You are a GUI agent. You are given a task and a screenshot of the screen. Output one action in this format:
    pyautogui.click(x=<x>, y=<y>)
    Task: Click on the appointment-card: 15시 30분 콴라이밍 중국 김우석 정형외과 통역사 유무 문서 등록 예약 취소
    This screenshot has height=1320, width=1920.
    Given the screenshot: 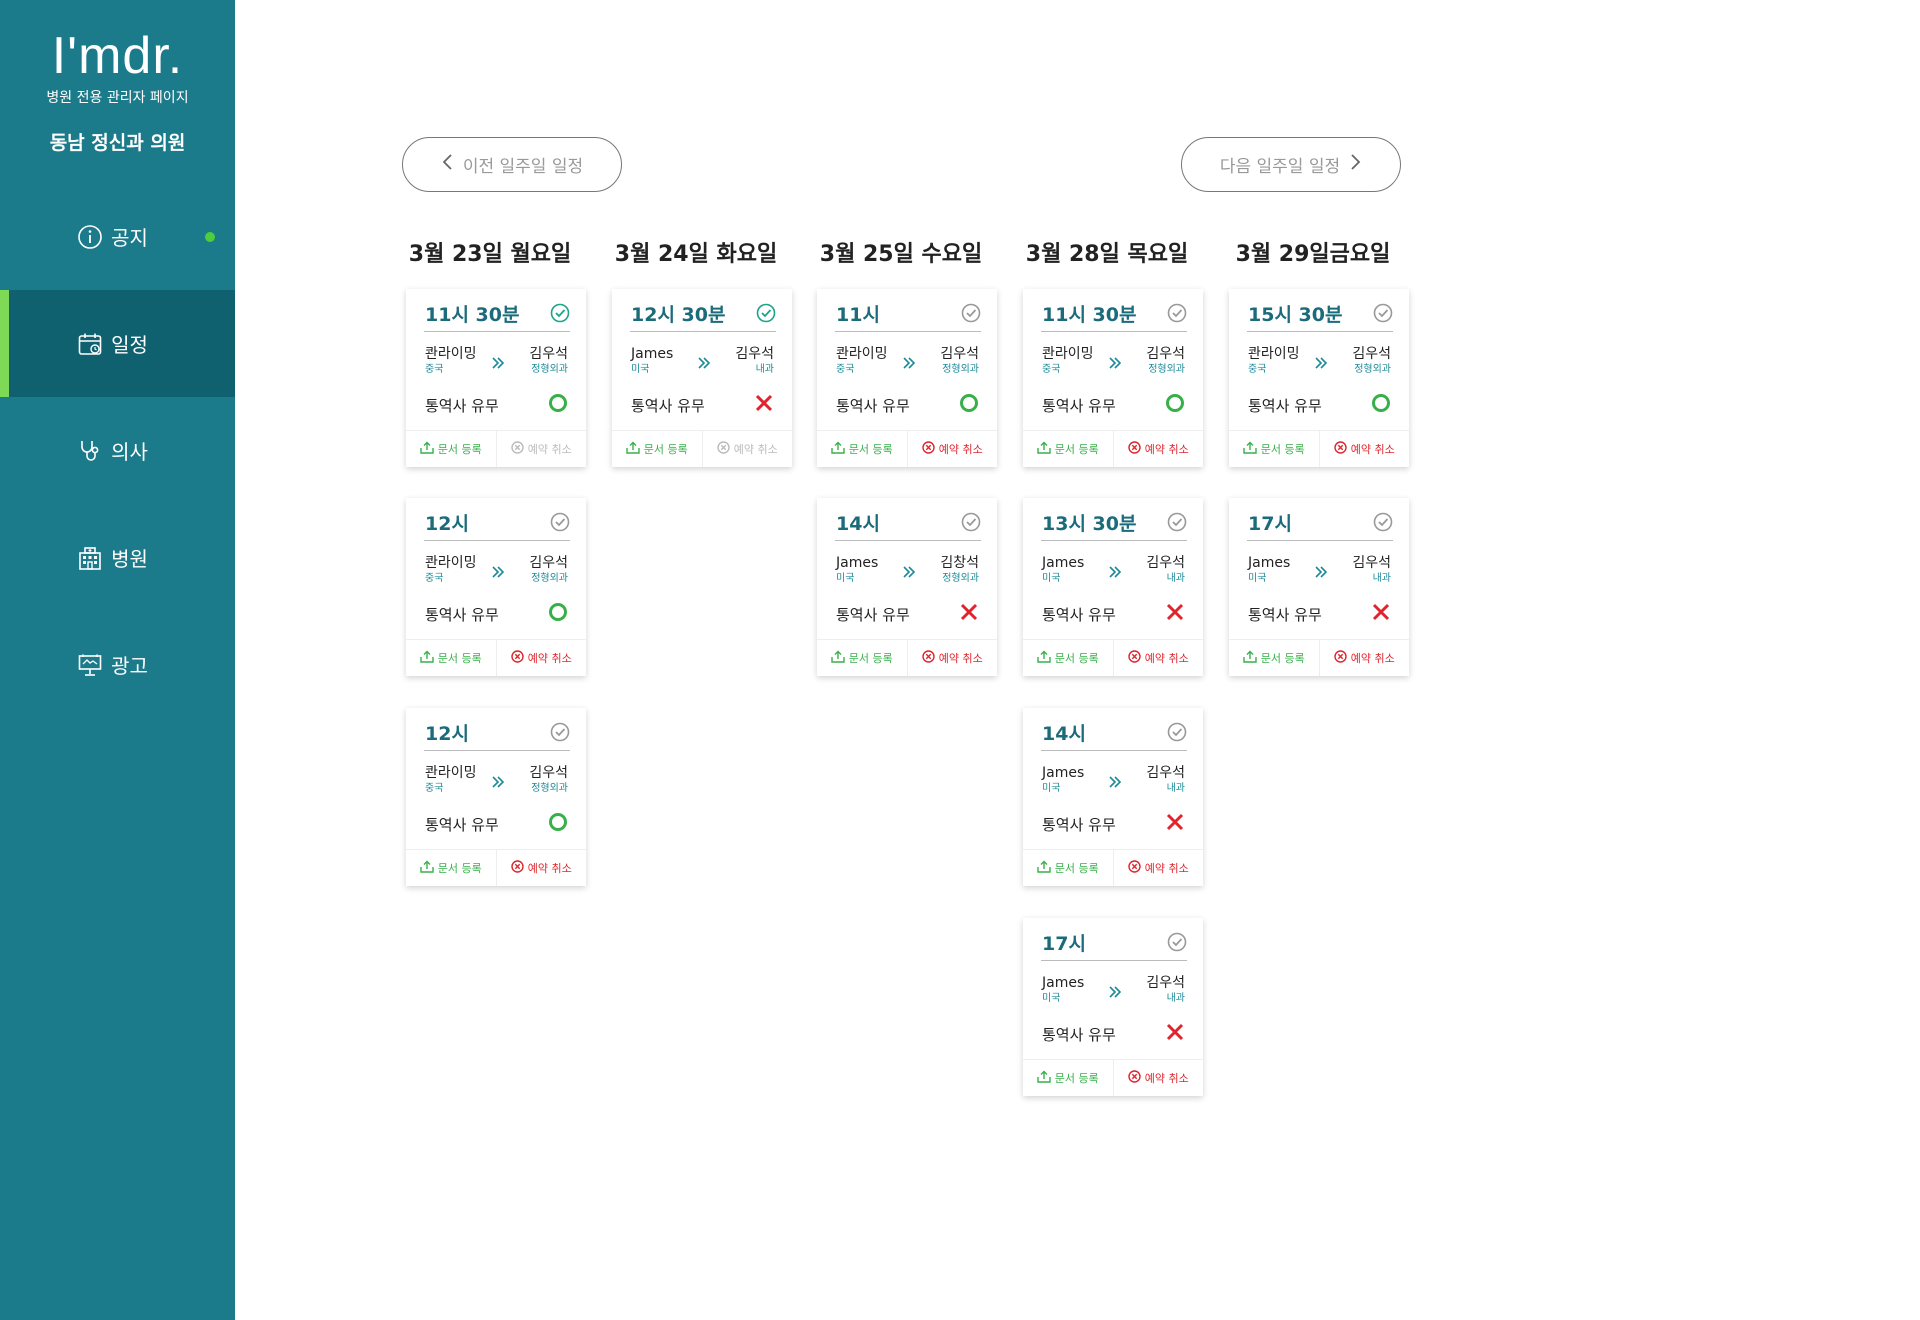 What is the action you would take?
    pyautogui.click(x=1319, y=378)
    